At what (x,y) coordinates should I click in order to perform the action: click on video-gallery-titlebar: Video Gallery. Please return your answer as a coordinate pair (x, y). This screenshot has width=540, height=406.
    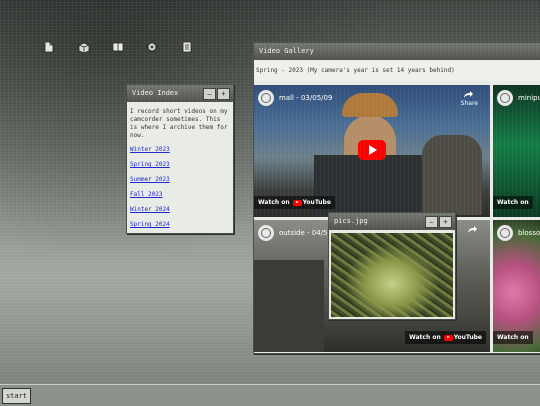
    Looking at the image, I should click on (397, 51).